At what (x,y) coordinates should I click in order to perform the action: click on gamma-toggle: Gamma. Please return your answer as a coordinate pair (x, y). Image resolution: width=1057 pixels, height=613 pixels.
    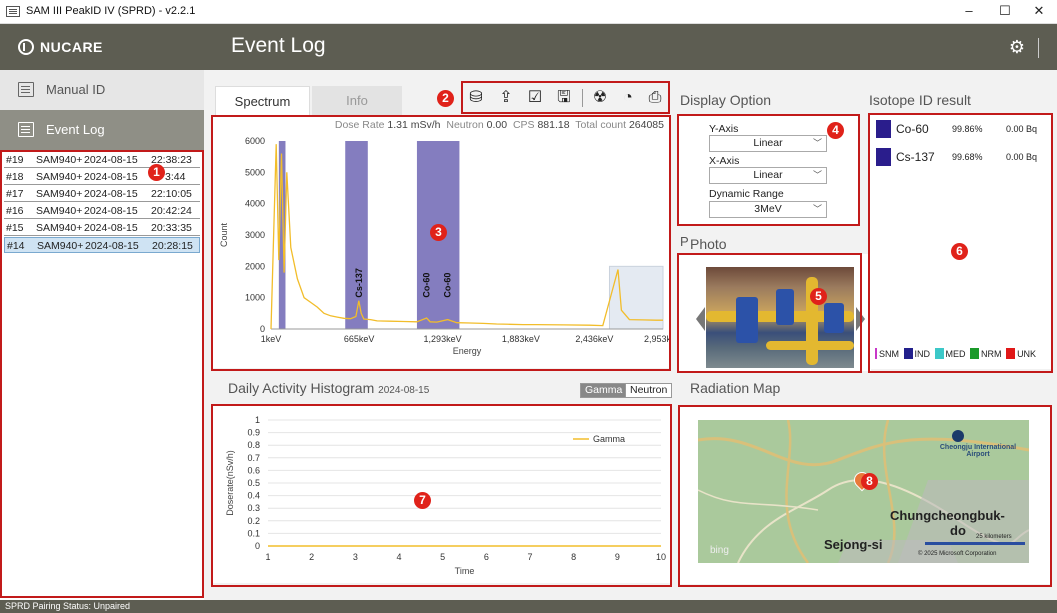
    Looking at the image, I should click on (604, 390).